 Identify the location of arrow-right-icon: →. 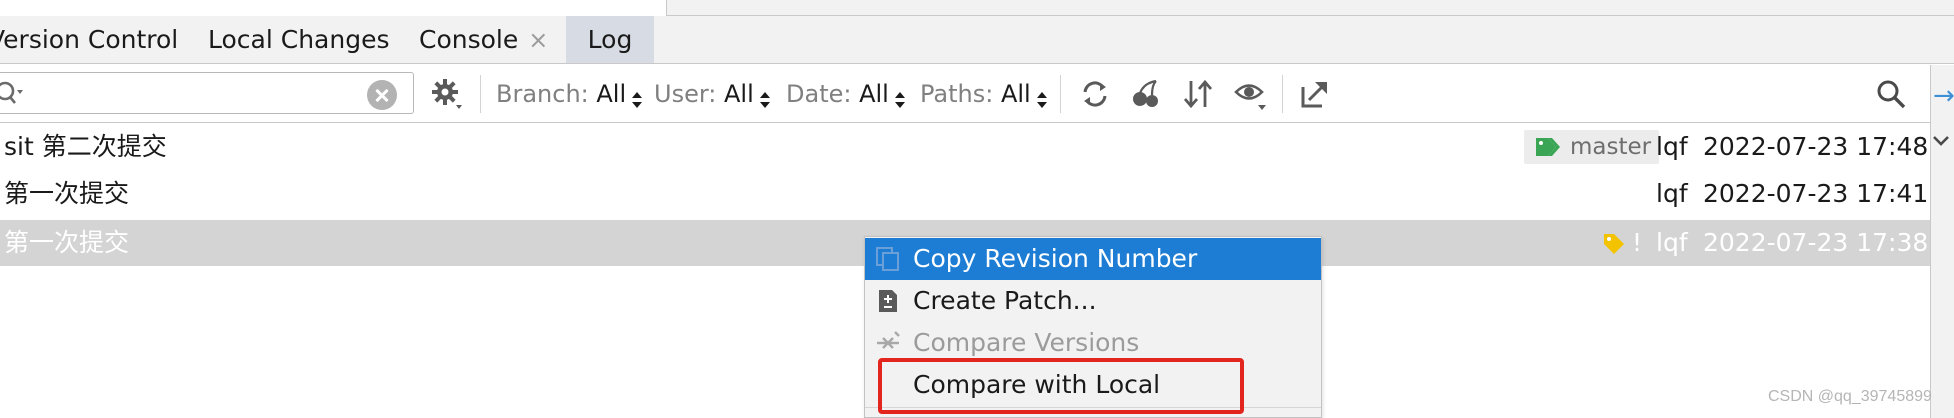
(1943, 96).